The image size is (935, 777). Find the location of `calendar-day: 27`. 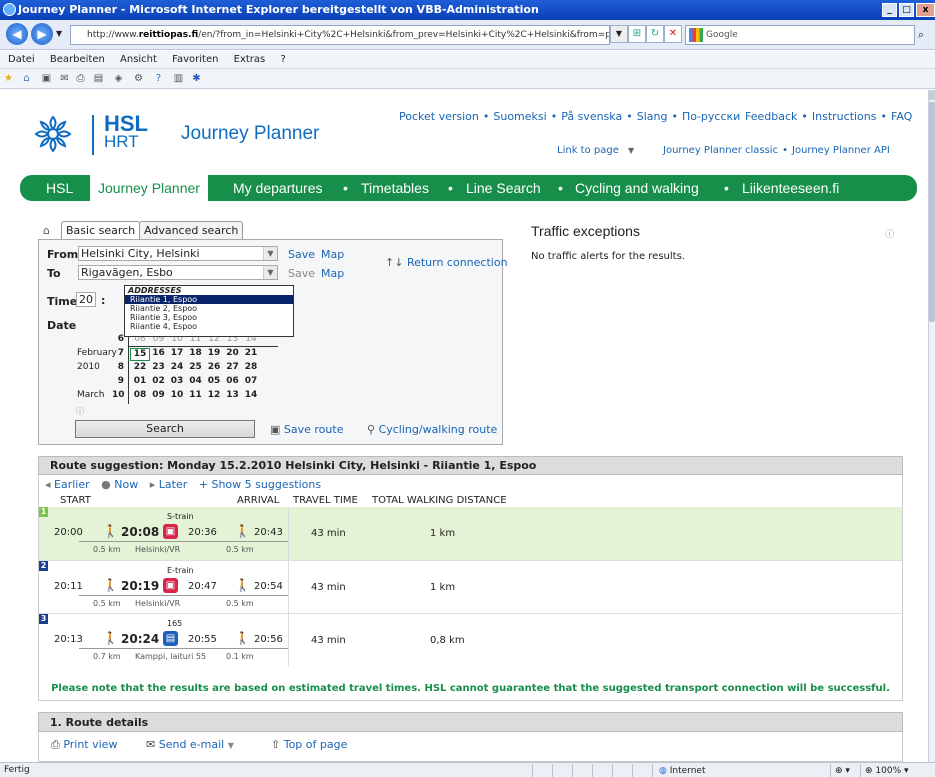

calendar-day: 27 is located at coordinates (233, 367).